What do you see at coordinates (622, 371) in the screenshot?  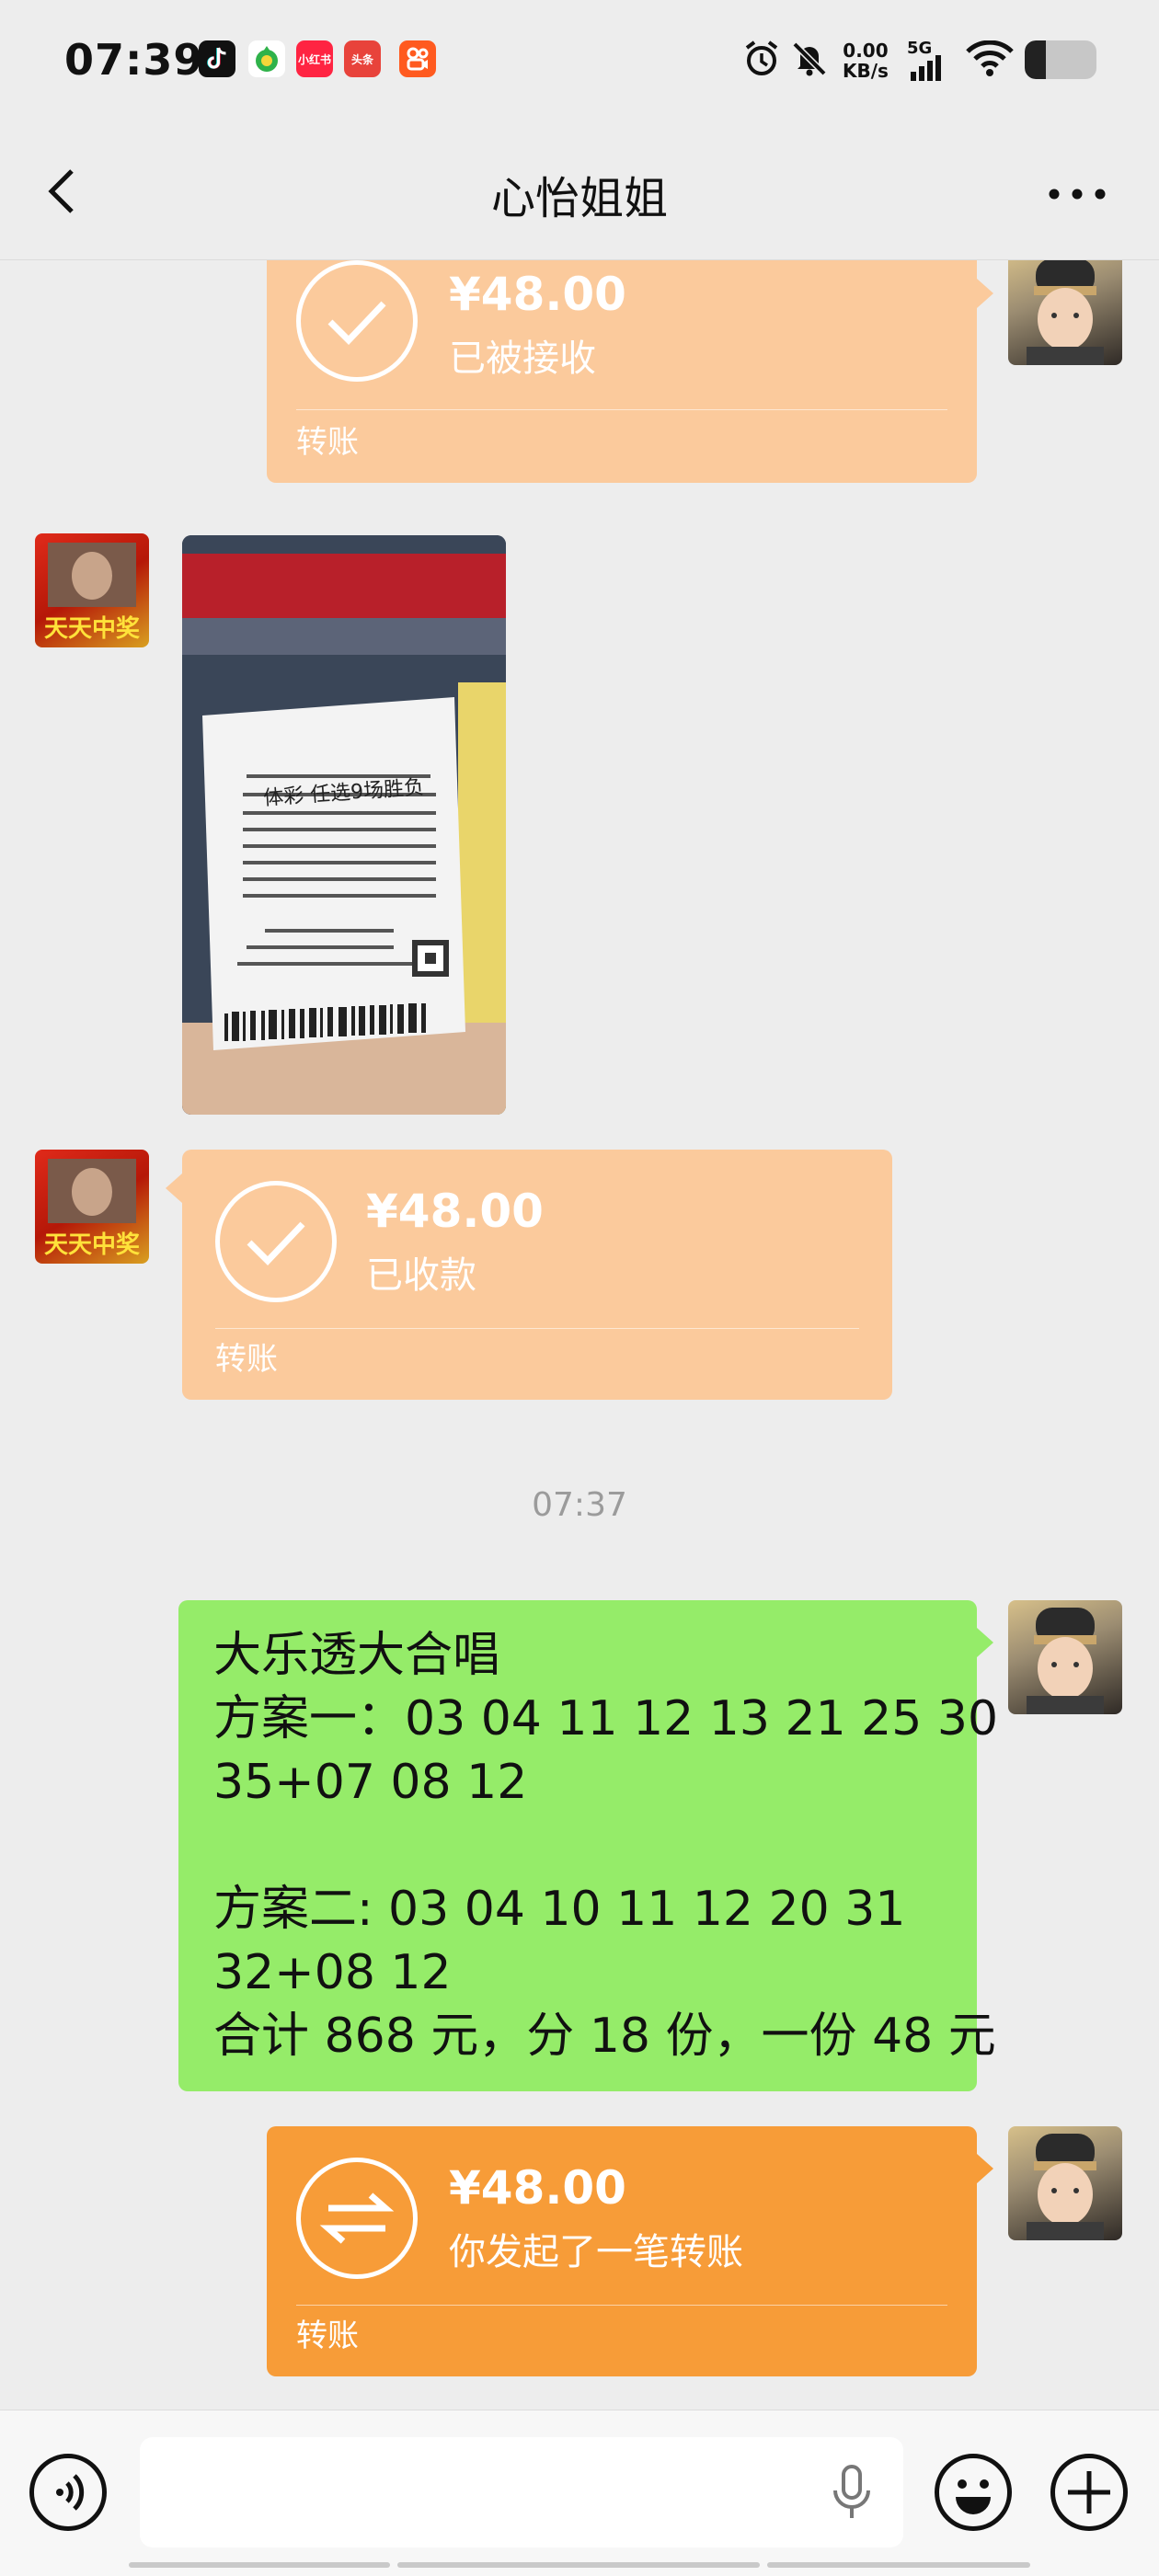 I see `transfer-card: ¥48.00 已被接收 转账` at bounding box center [622, 371].